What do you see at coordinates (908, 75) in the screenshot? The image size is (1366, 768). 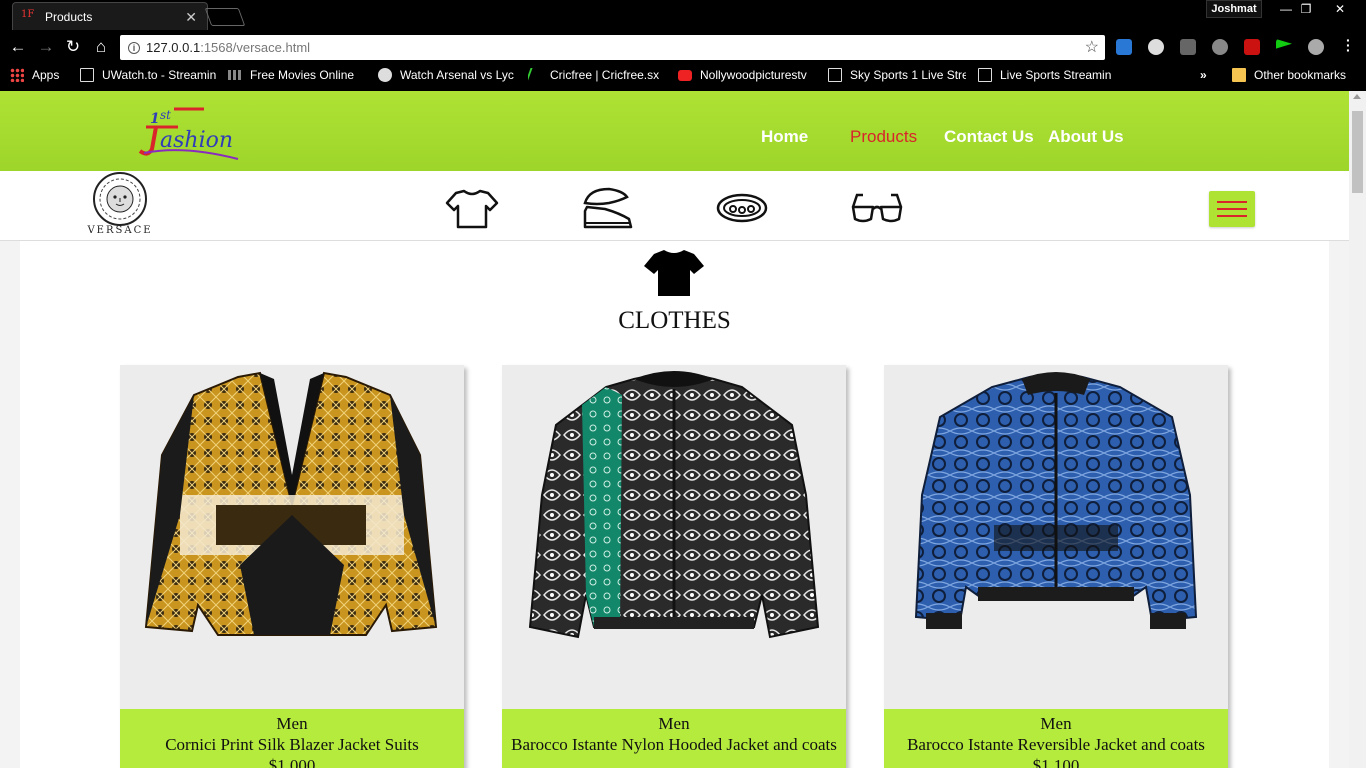 I see `bookmark-label: Sky Sports 1 Live Stre` at bounding box center [908, 75].